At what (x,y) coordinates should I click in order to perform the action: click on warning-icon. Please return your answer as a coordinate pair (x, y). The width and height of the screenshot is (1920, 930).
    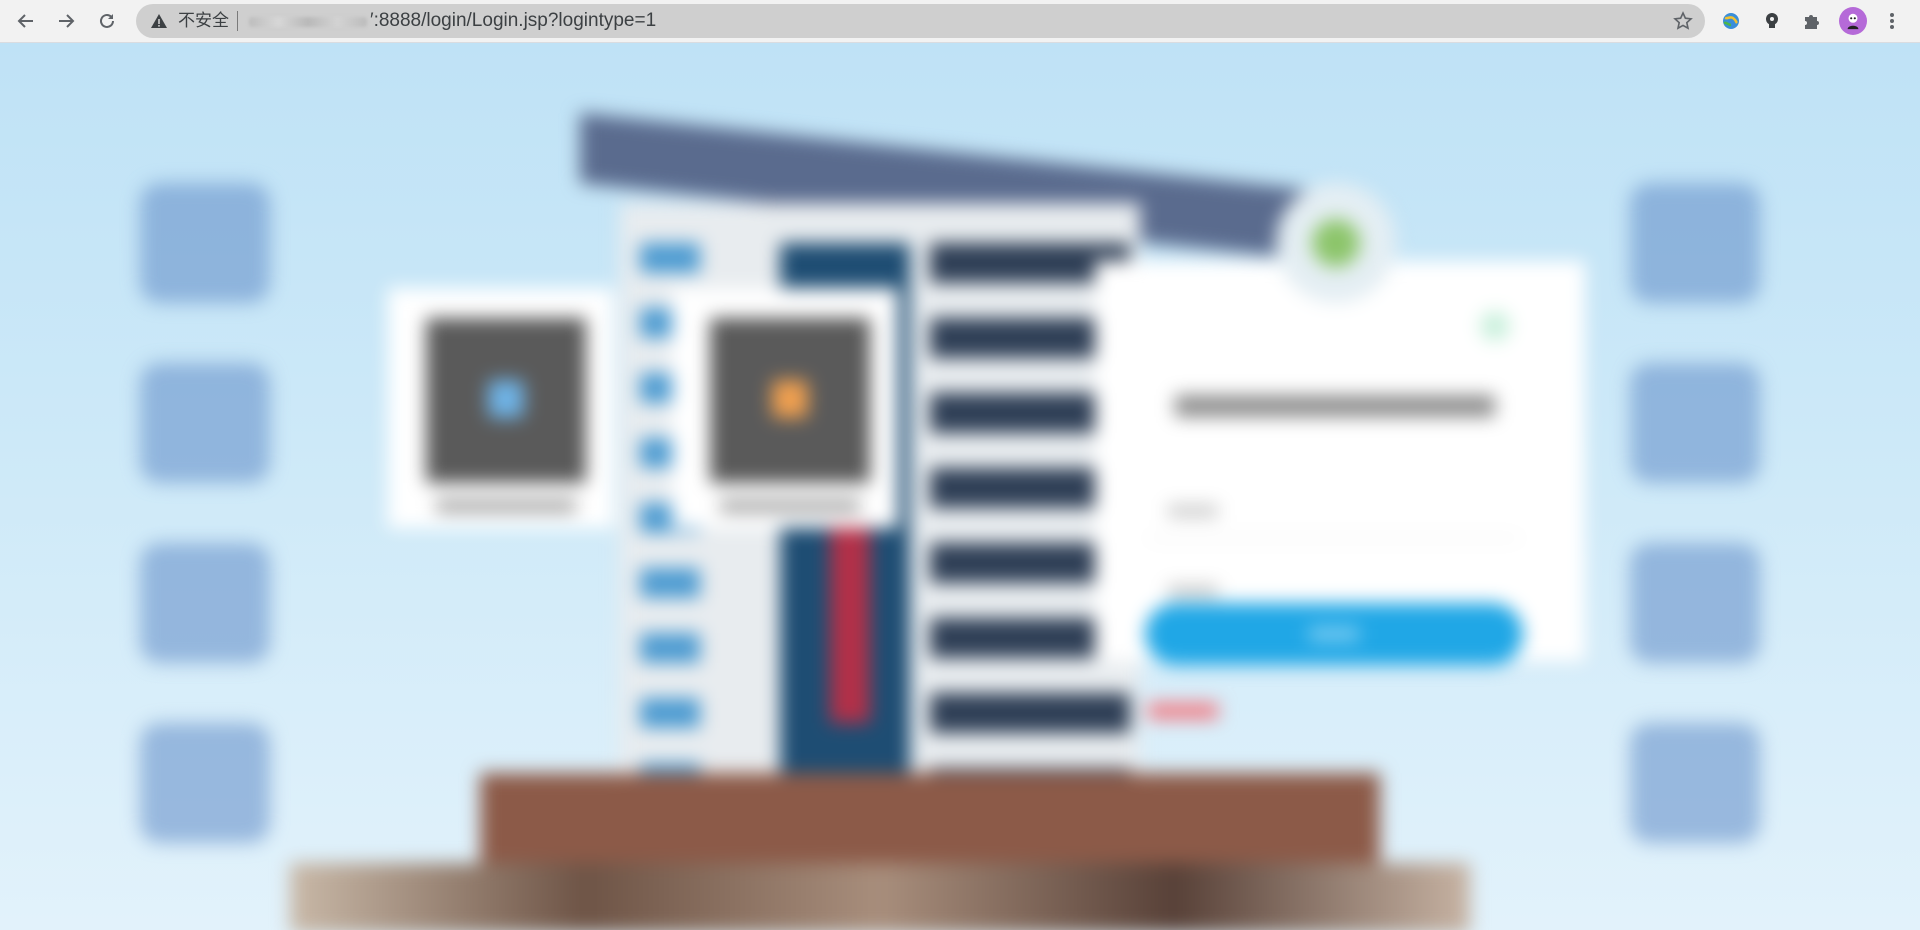
    Looking at the image, I should click on (159, 21).